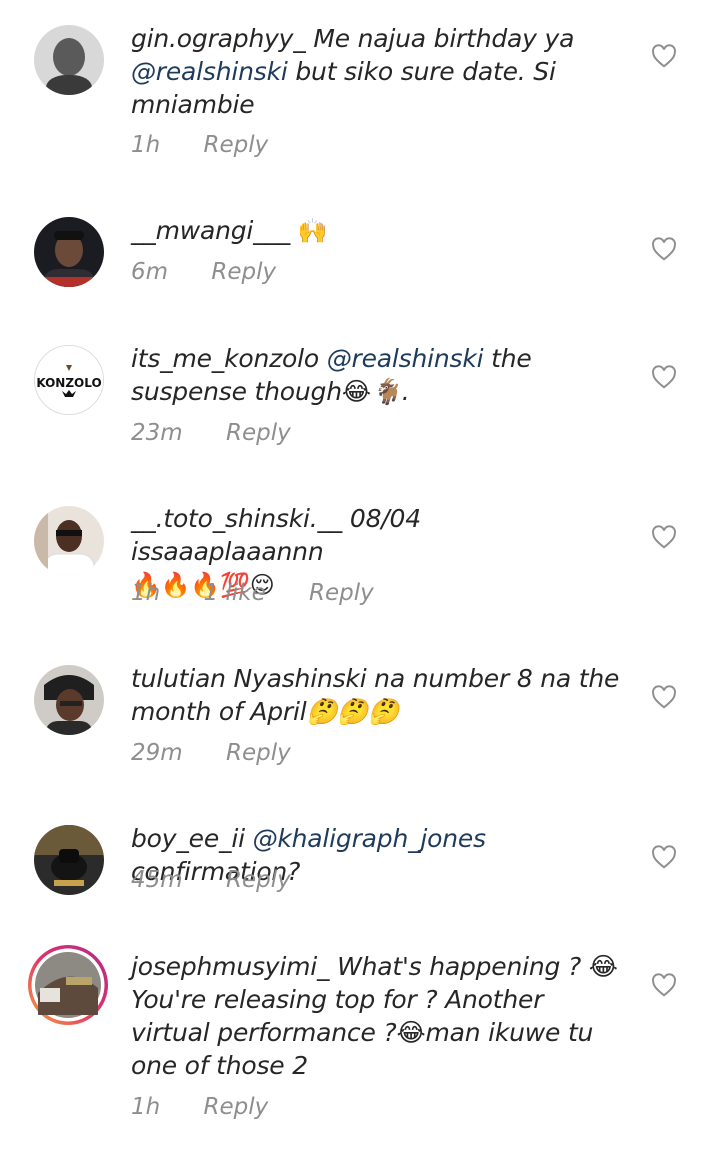  Describe the element at coordinates (157, 880) in the screenshot. I see `timestamp: 45m` at that location.